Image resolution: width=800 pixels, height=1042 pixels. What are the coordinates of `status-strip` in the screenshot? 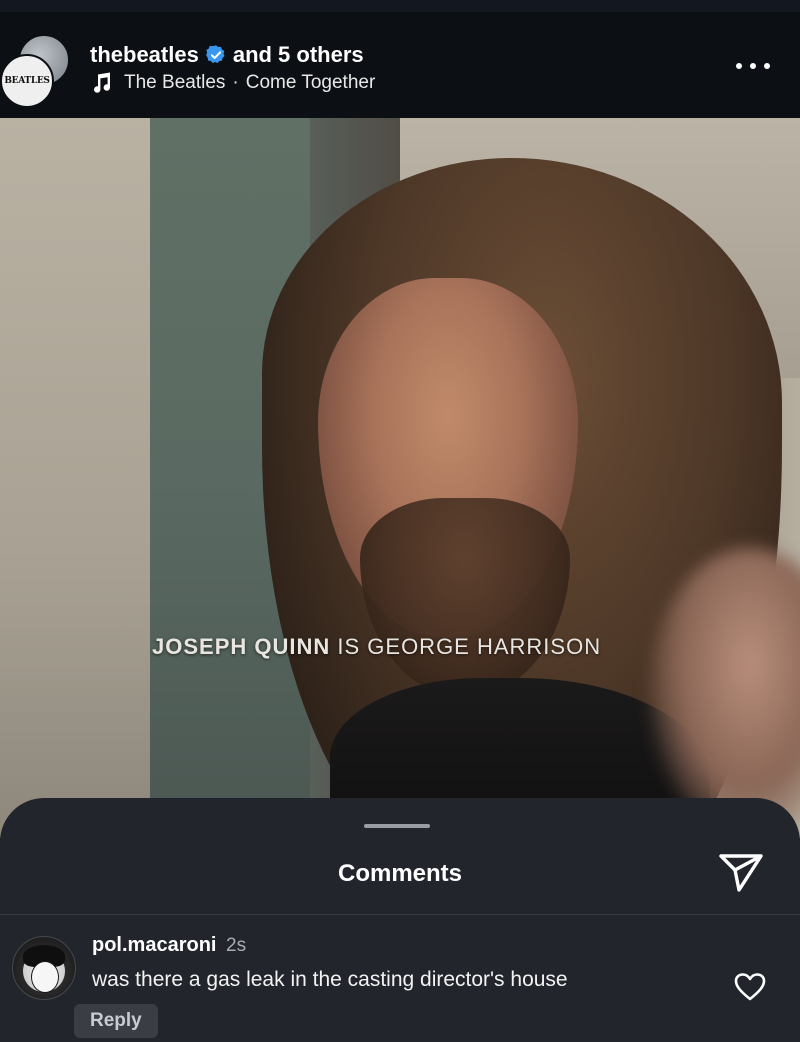 It's located at (400, 6).